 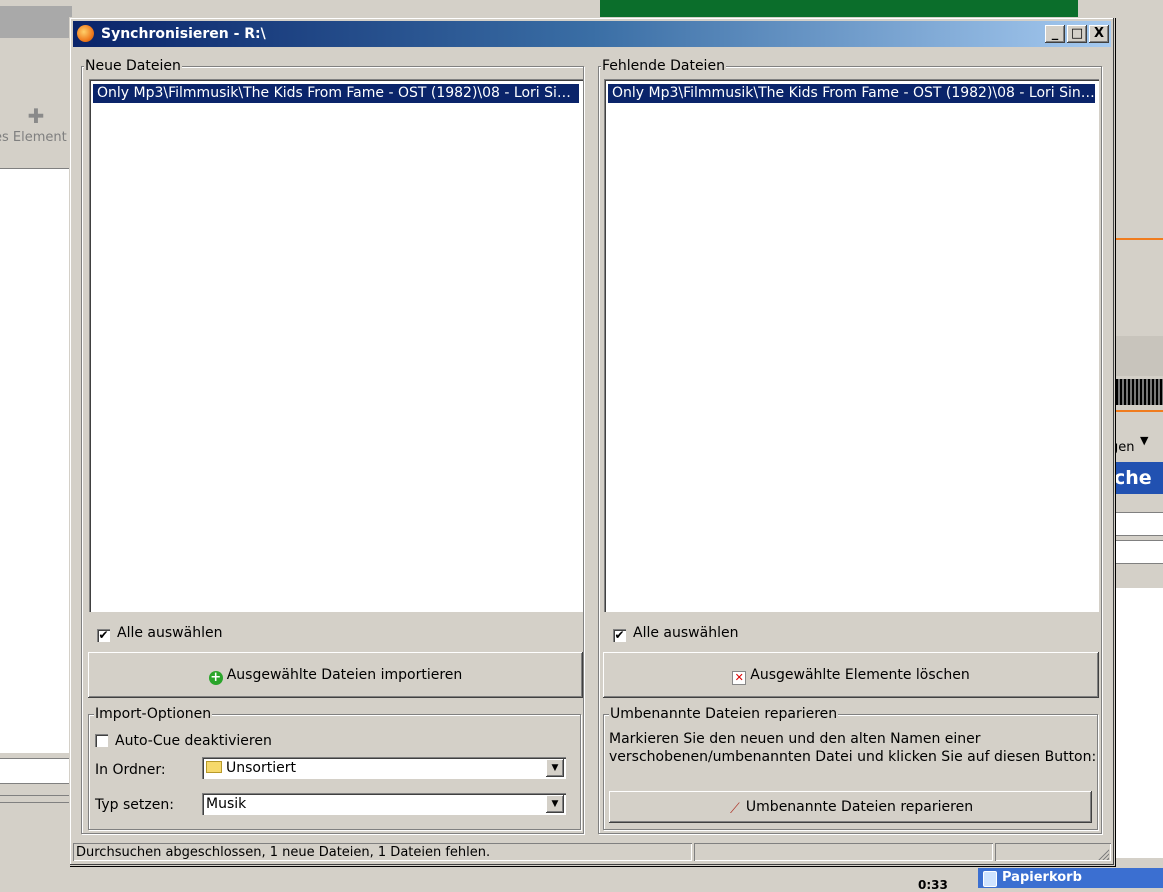 I want to click on green-plus-icon: +, so click(x=215, y=677).